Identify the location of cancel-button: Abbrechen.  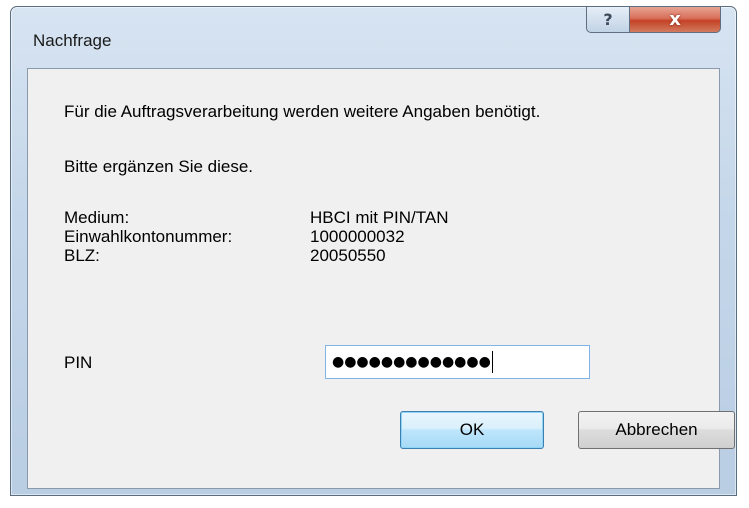
(656, 430).